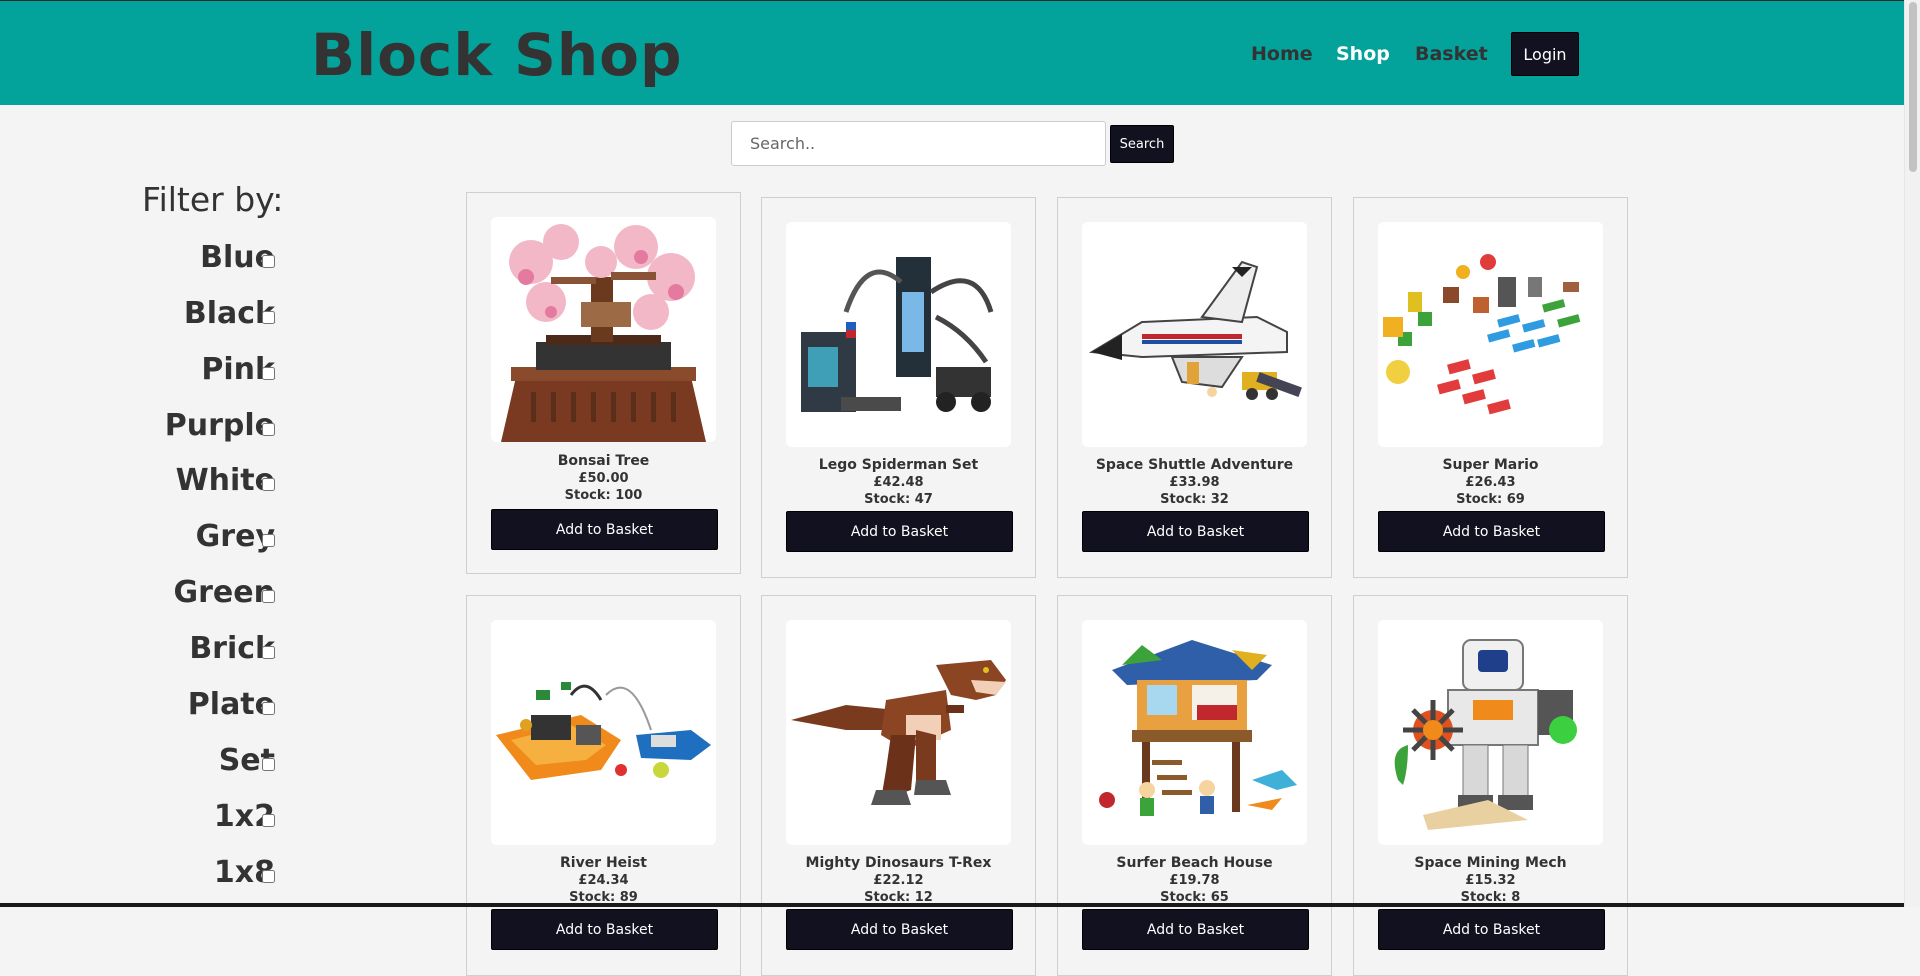  I want to click on product-price: £19.78, so click(1194, 880).